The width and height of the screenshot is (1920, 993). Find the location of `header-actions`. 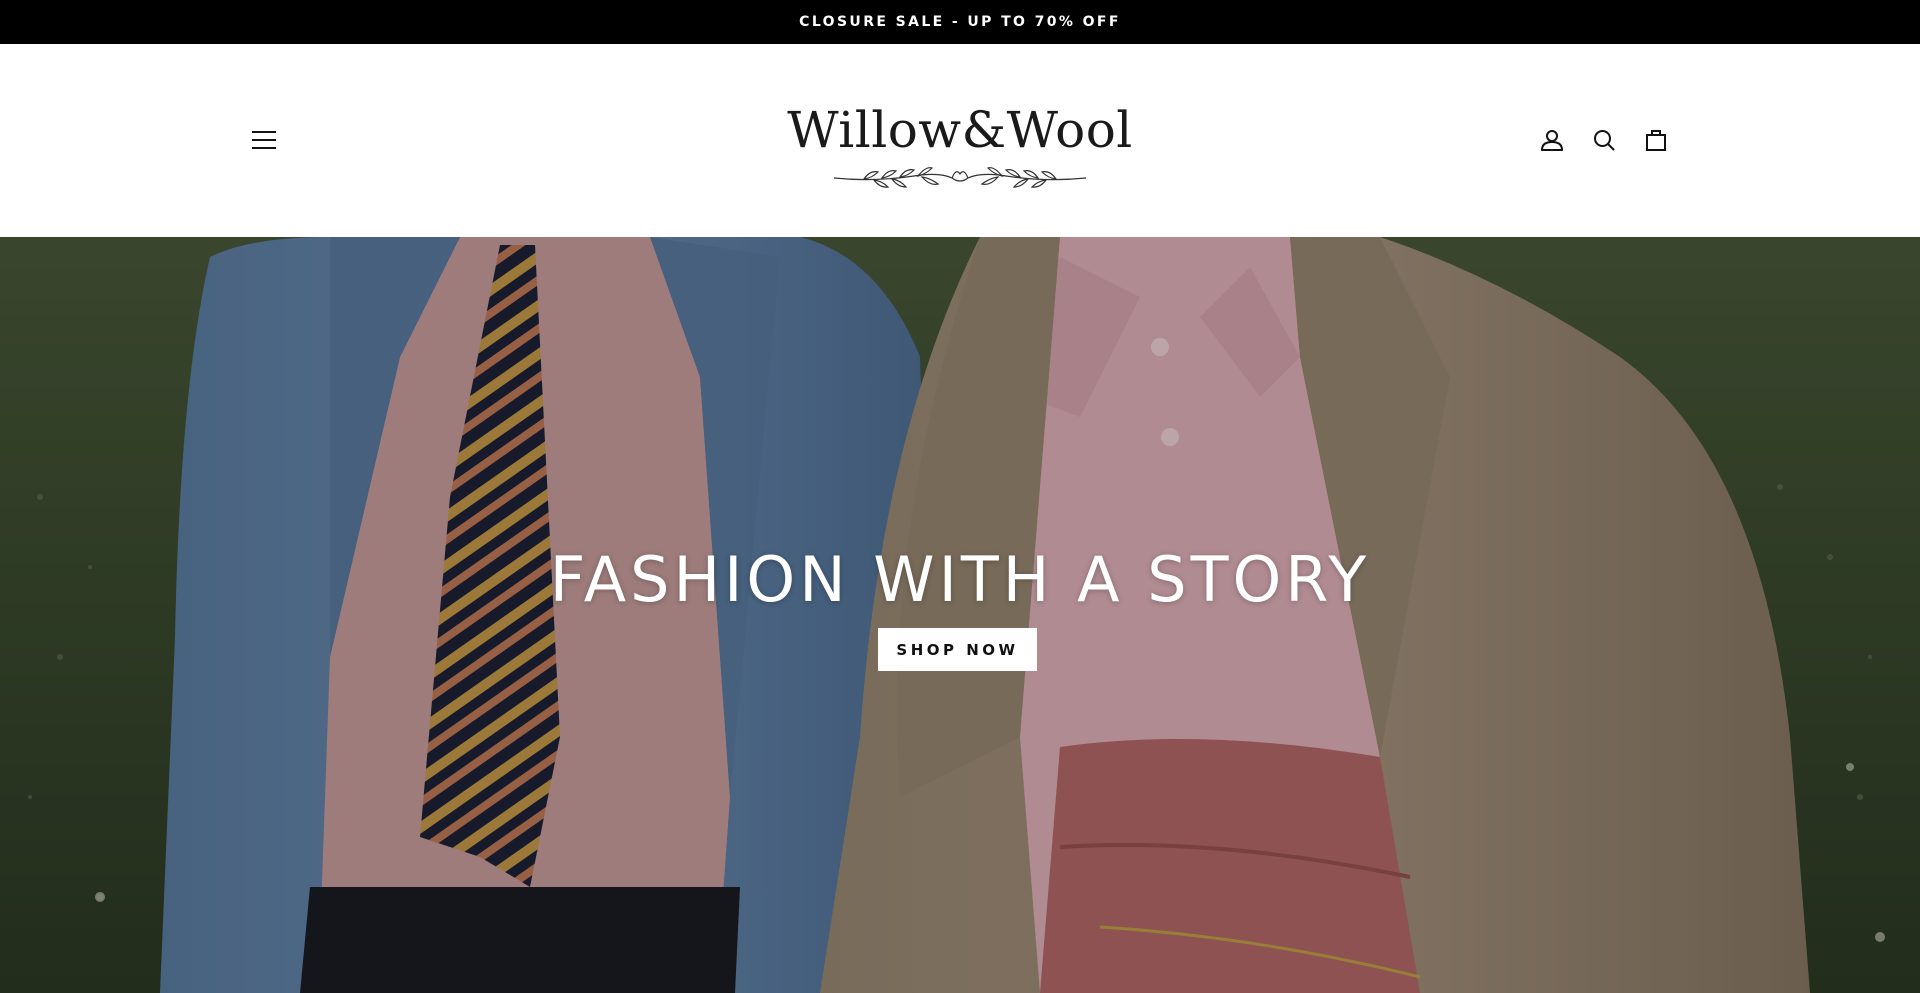

header-actions is located at coordinates (1604, 140).